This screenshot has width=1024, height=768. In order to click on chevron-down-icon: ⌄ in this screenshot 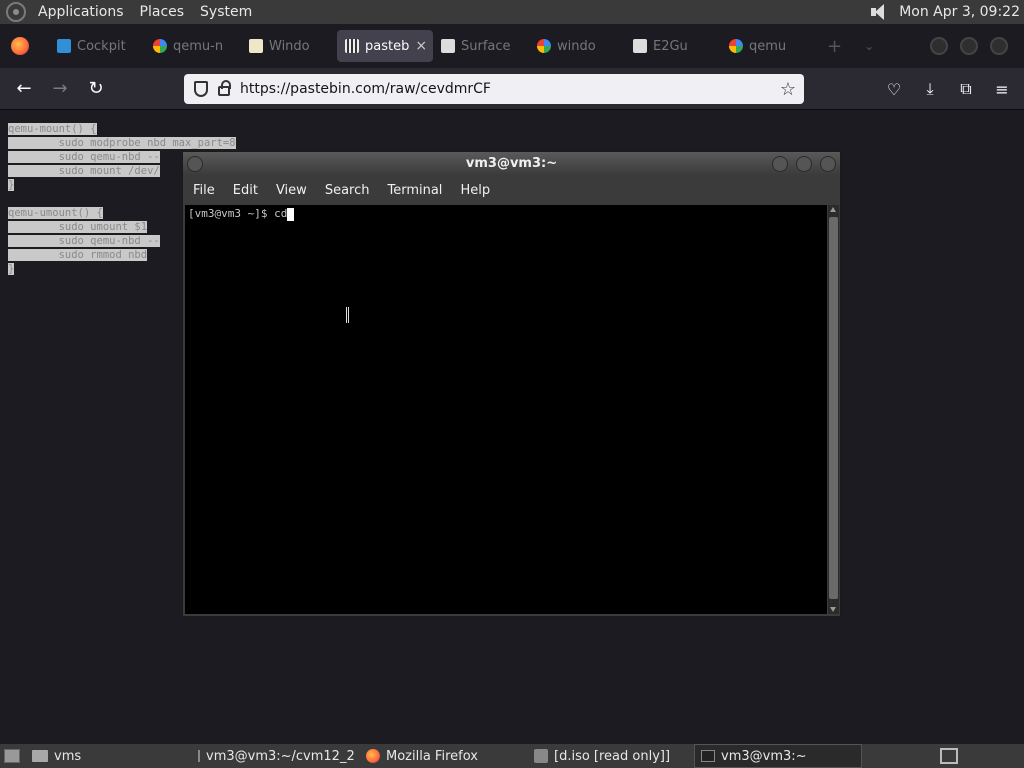, I will do `click(869, 46)`.